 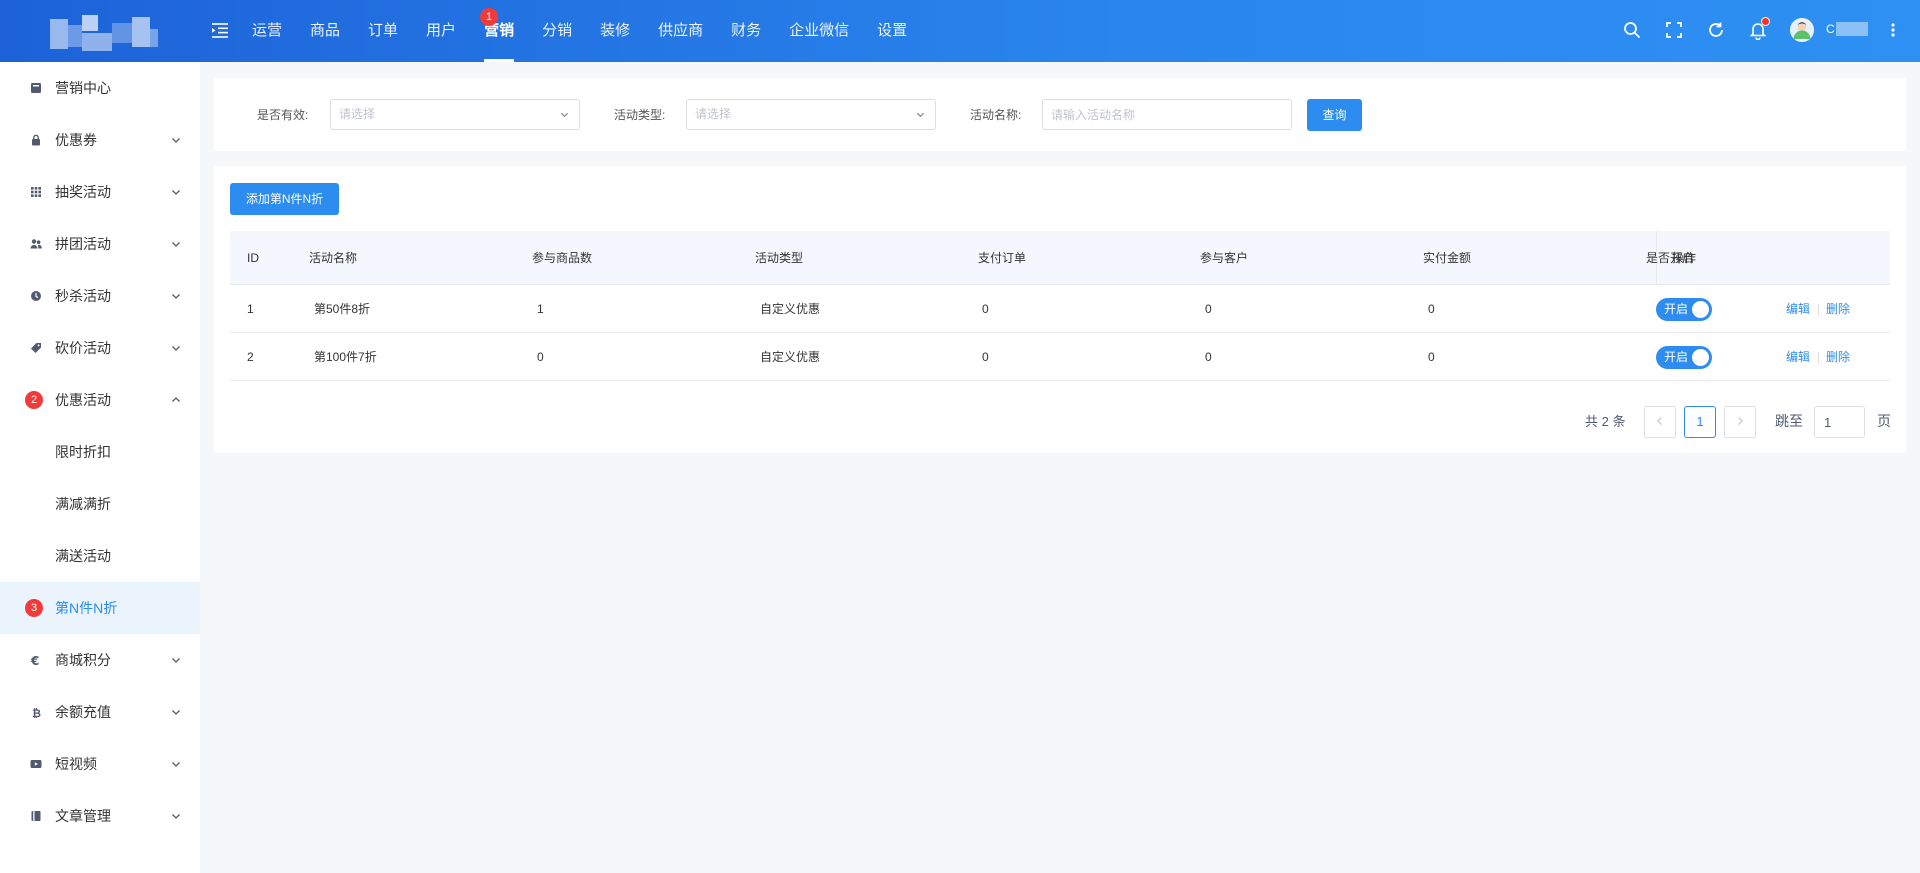 What do you see at coordinates (1884, 421) in the screenshot?
I see `page-suffix: 页` at bounding box center [1884, 421].